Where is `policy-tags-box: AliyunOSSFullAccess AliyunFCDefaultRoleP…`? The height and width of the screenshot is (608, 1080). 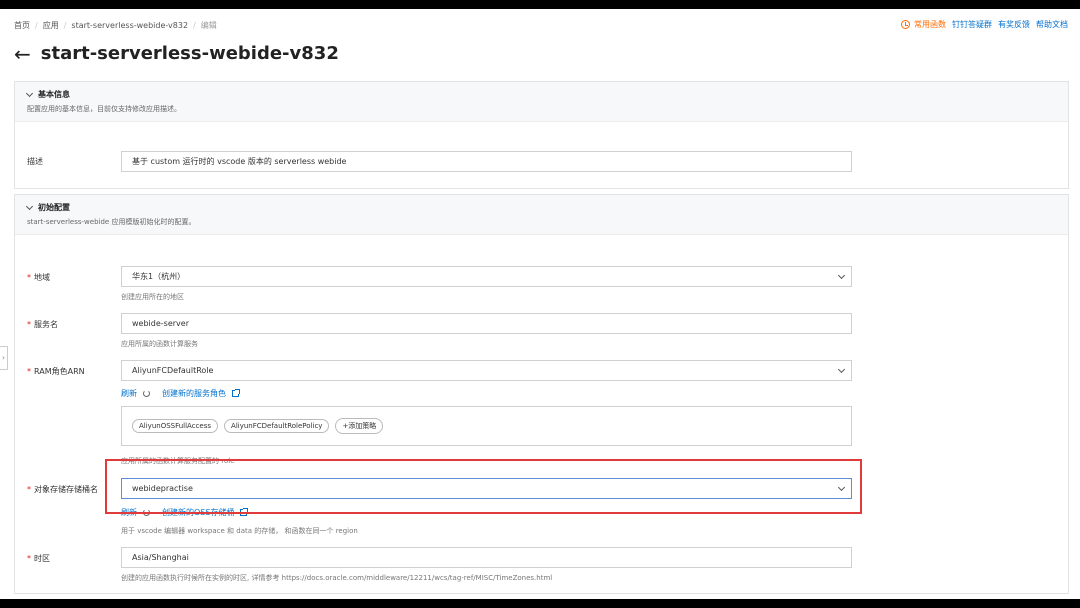 policy-tags-box: AliyunOSSFullAccess AliyunFCDefaultRoleP… is located at coordinates (486, 426).